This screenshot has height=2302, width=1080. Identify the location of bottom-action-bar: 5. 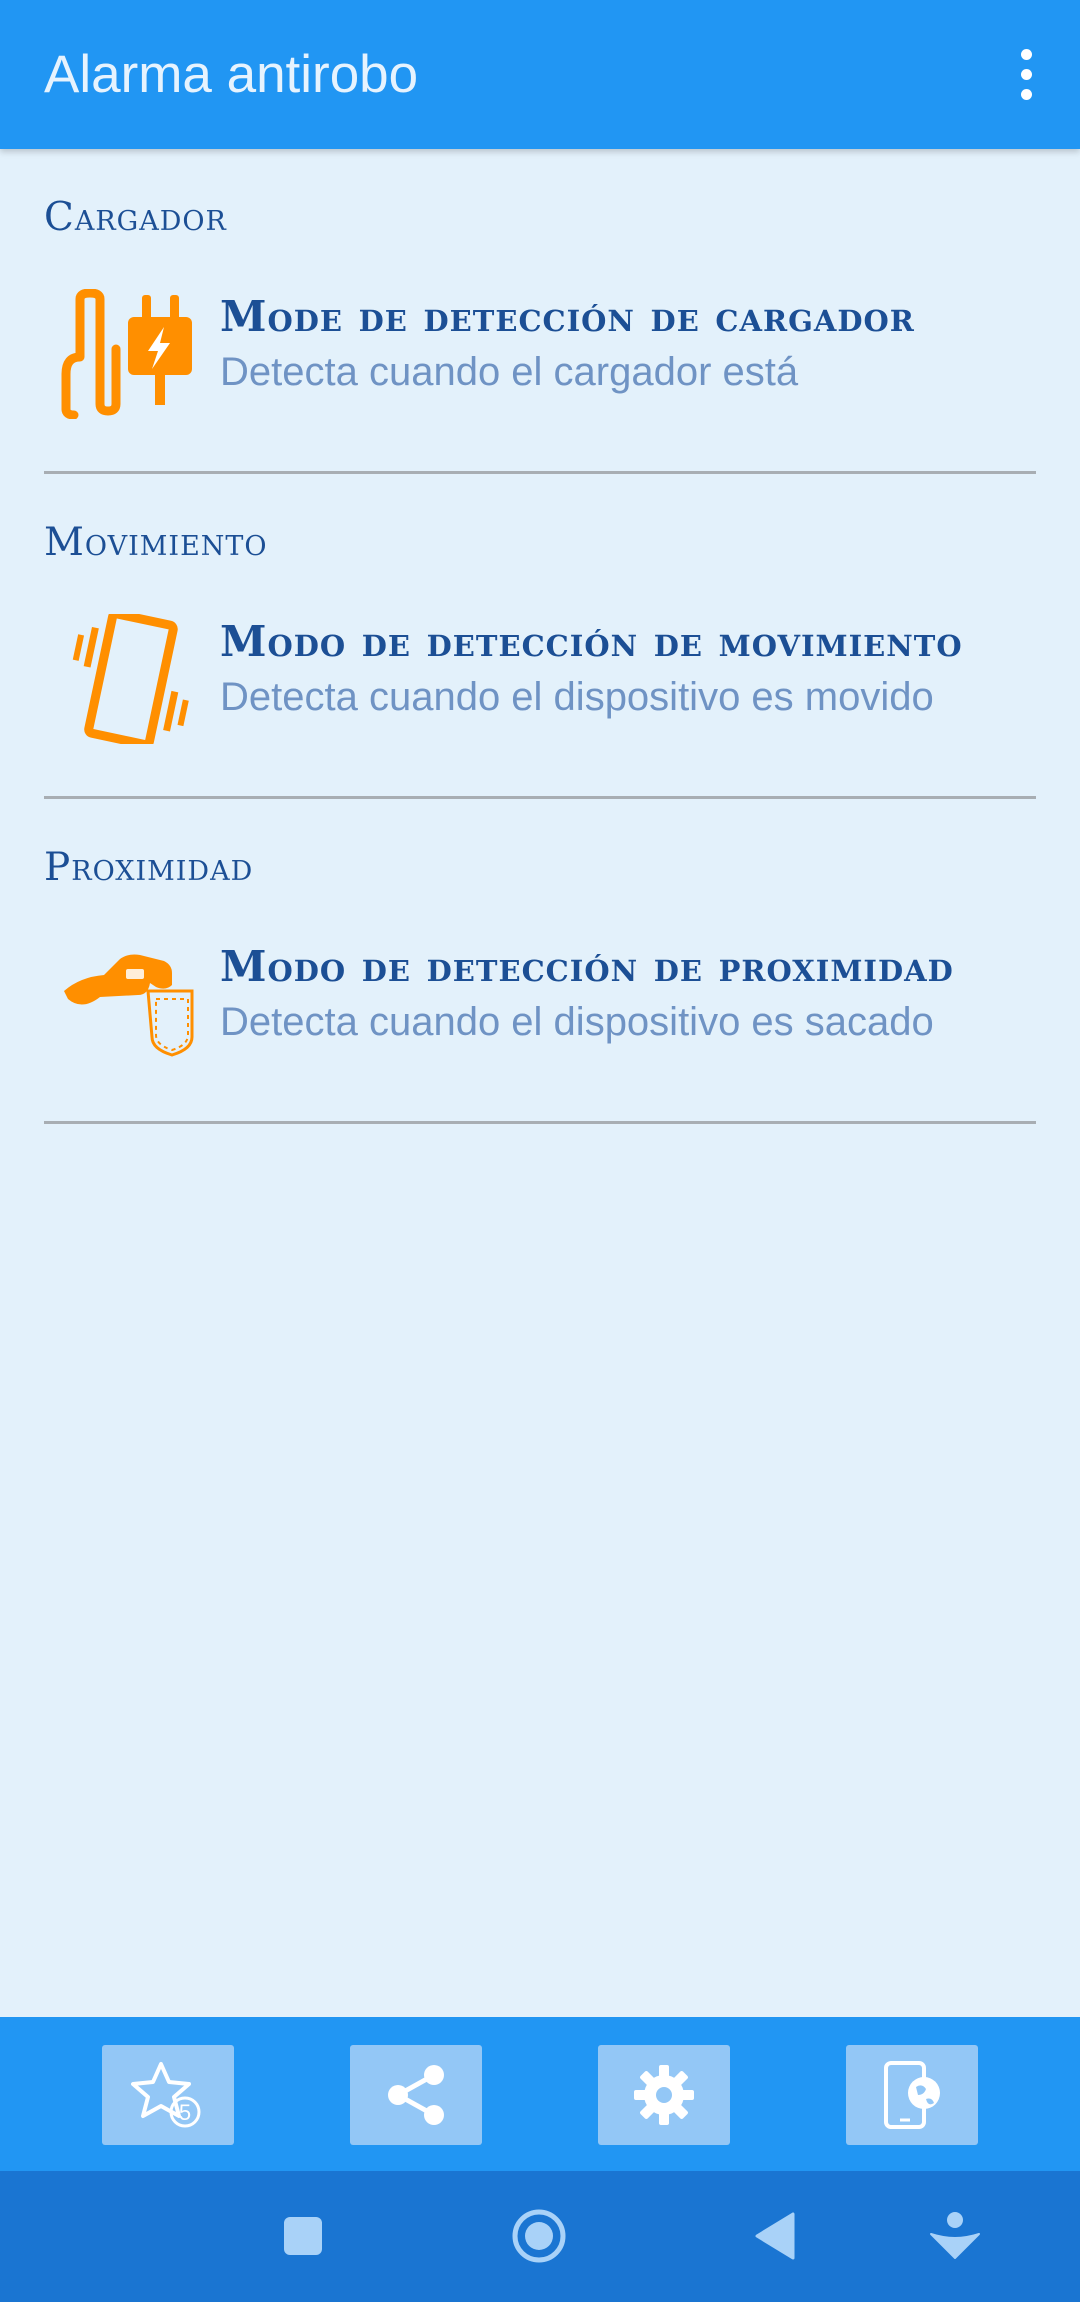
(540, 2094).